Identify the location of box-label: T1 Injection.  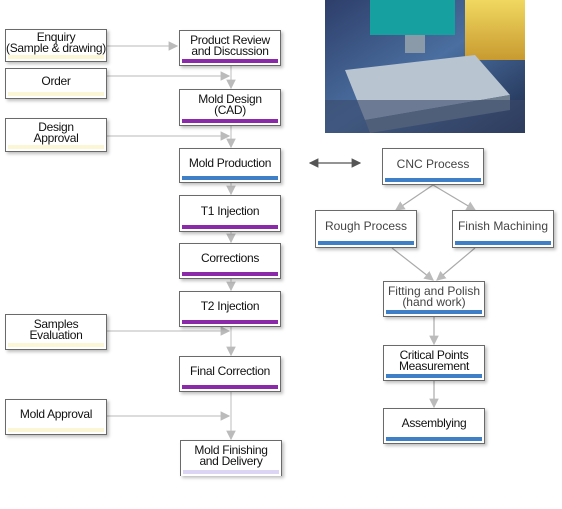
(230, 210).